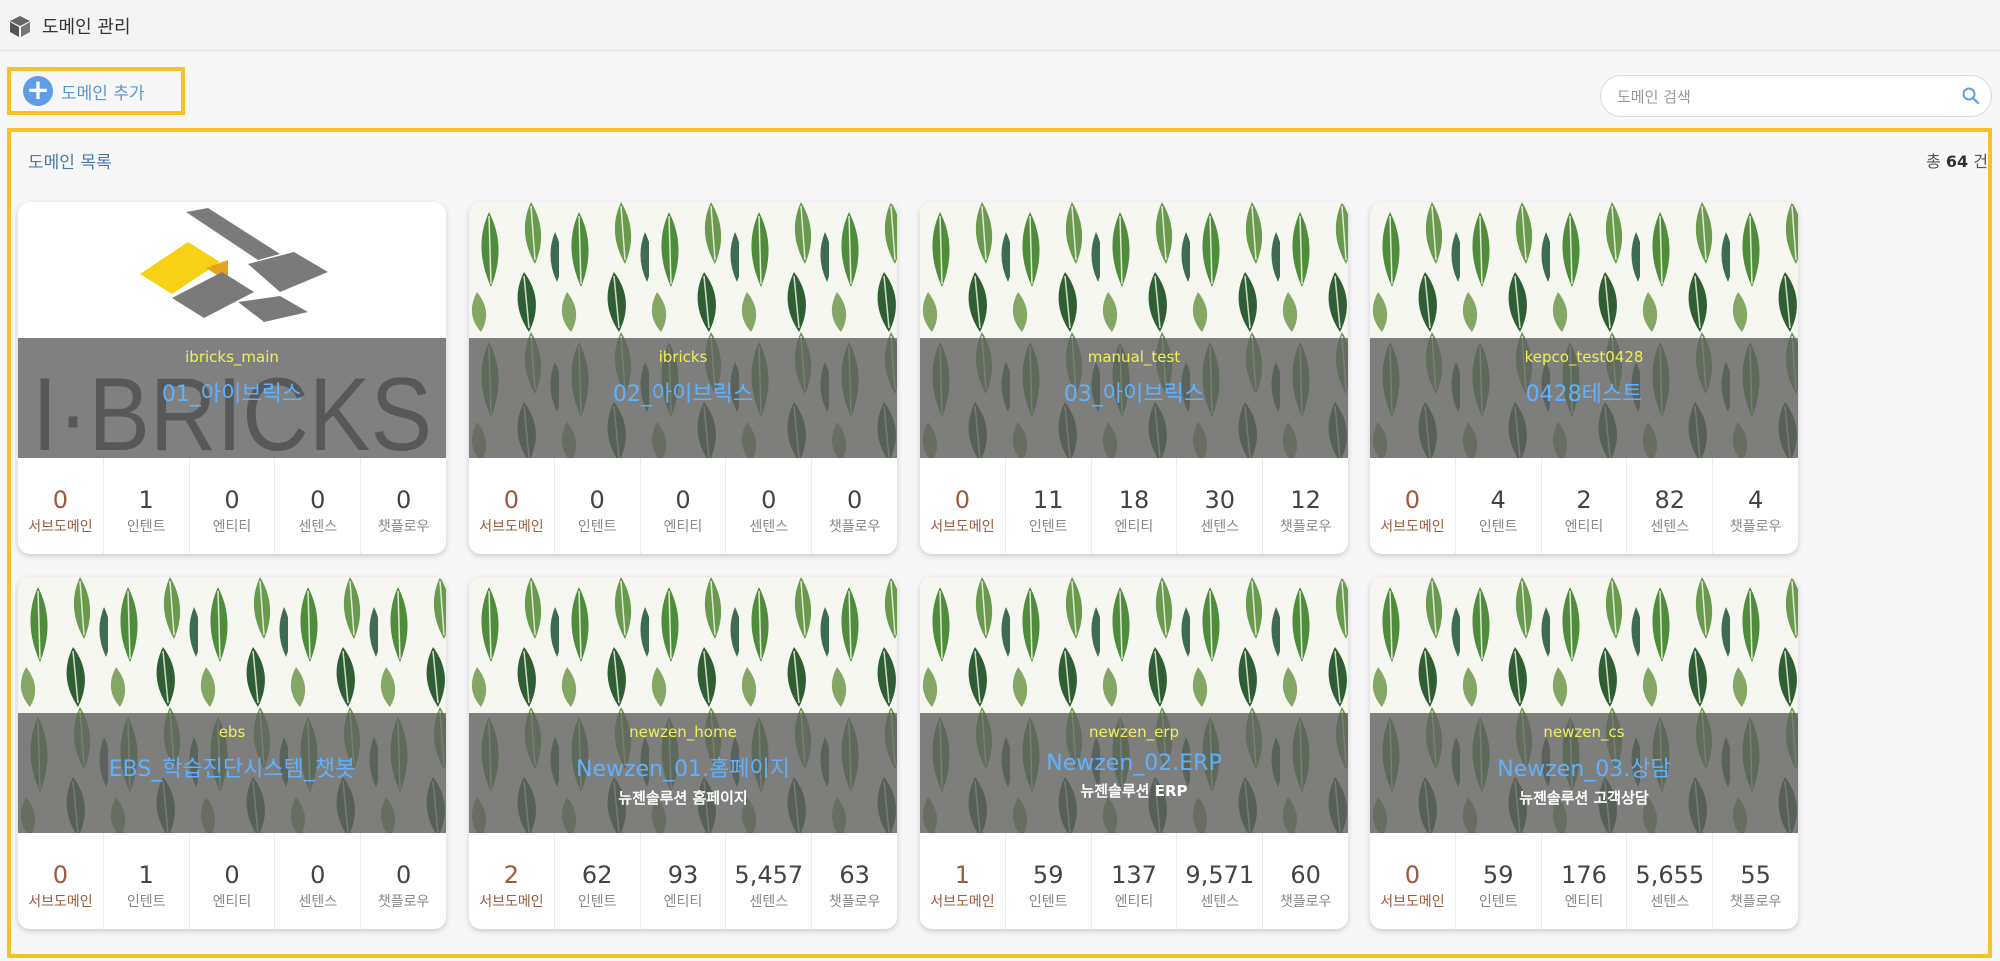 The height and width of the screenshot is (961, 2000). Describe the element at coordinates (1220, 506) in the screenshot. I see `stat-sentence: 30 센텐스` at that location.